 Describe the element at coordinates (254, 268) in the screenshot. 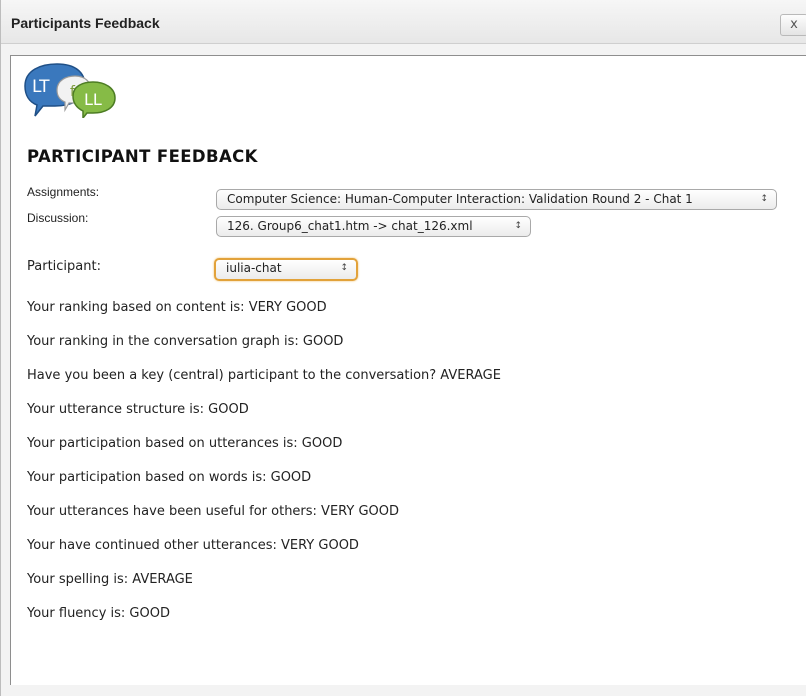

I see `participant-select-value: iulia-chat` at that location.